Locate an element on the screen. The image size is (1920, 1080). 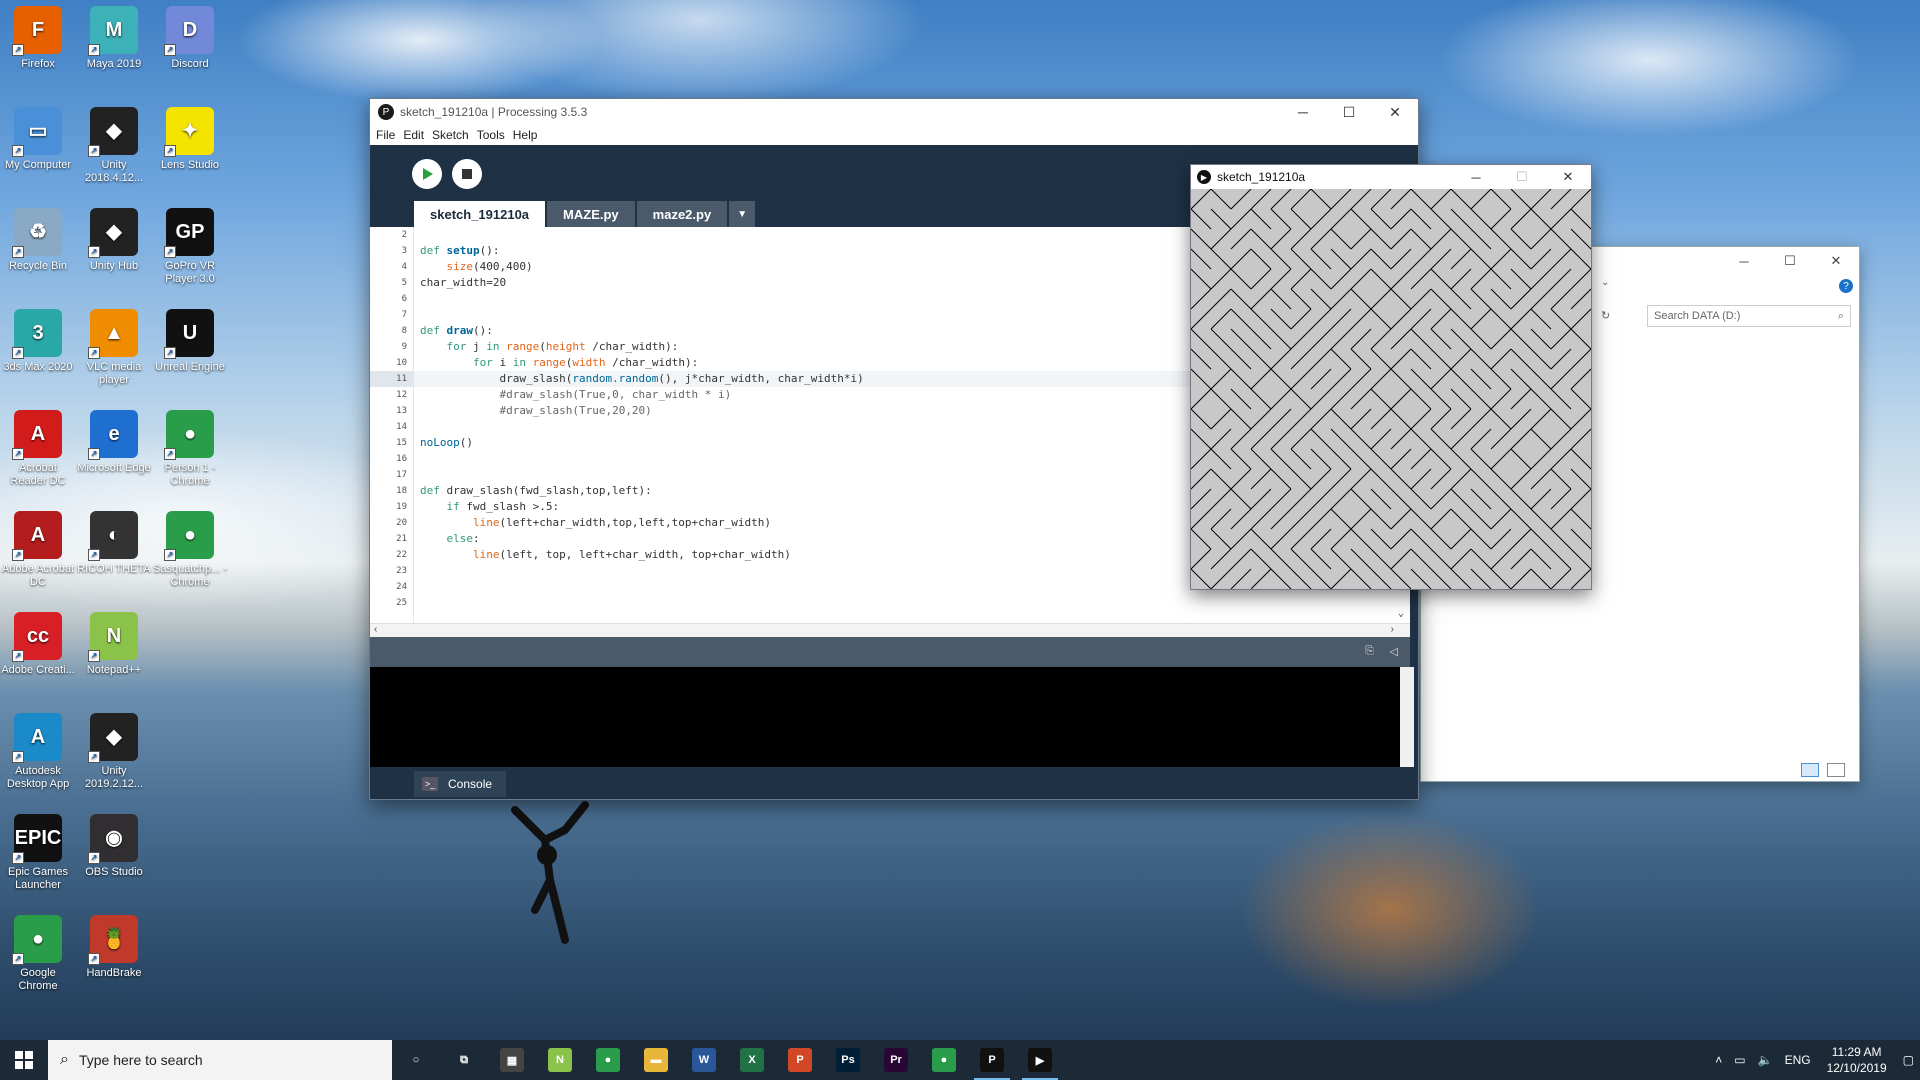
show-hidden-icons-icon: ˄ is located at coordinates (1718, 1060).